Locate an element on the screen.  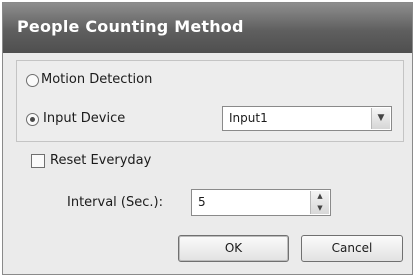
dialog-title: People Counting Method is located at coordinates (130, 26).